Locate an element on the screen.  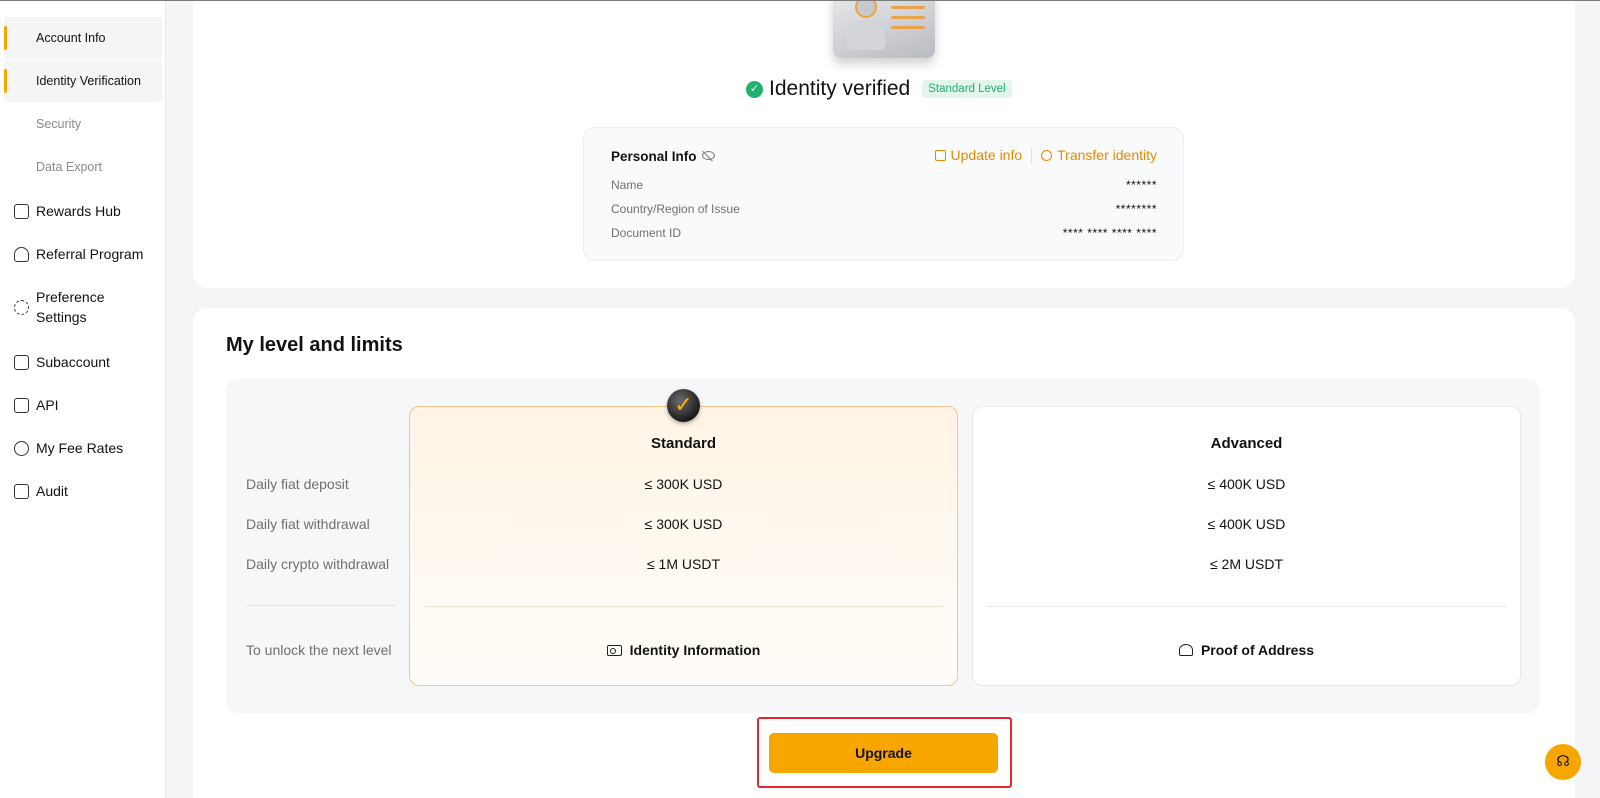
verified-check-icon: ✓ is located at coordinates (754, 89).